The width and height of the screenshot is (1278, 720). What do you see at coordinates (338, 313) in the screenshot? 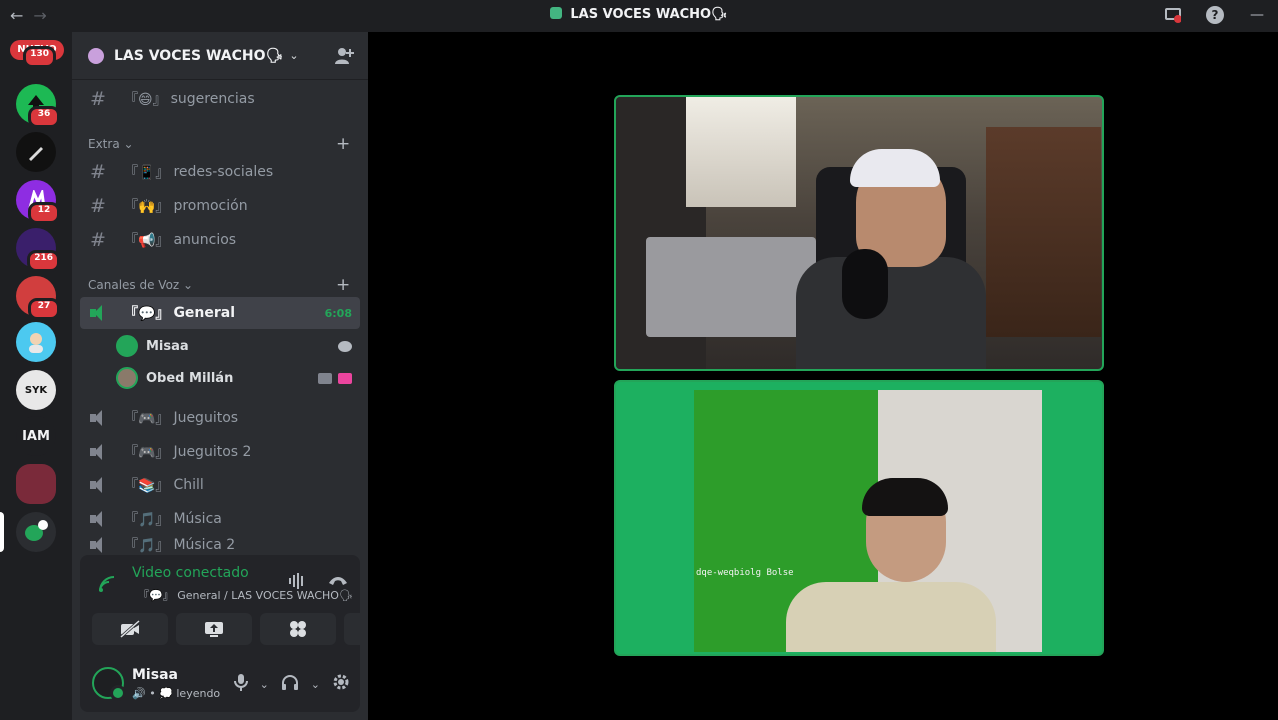
I see `call-timer: 6:08` at bounding box center [338, 313].